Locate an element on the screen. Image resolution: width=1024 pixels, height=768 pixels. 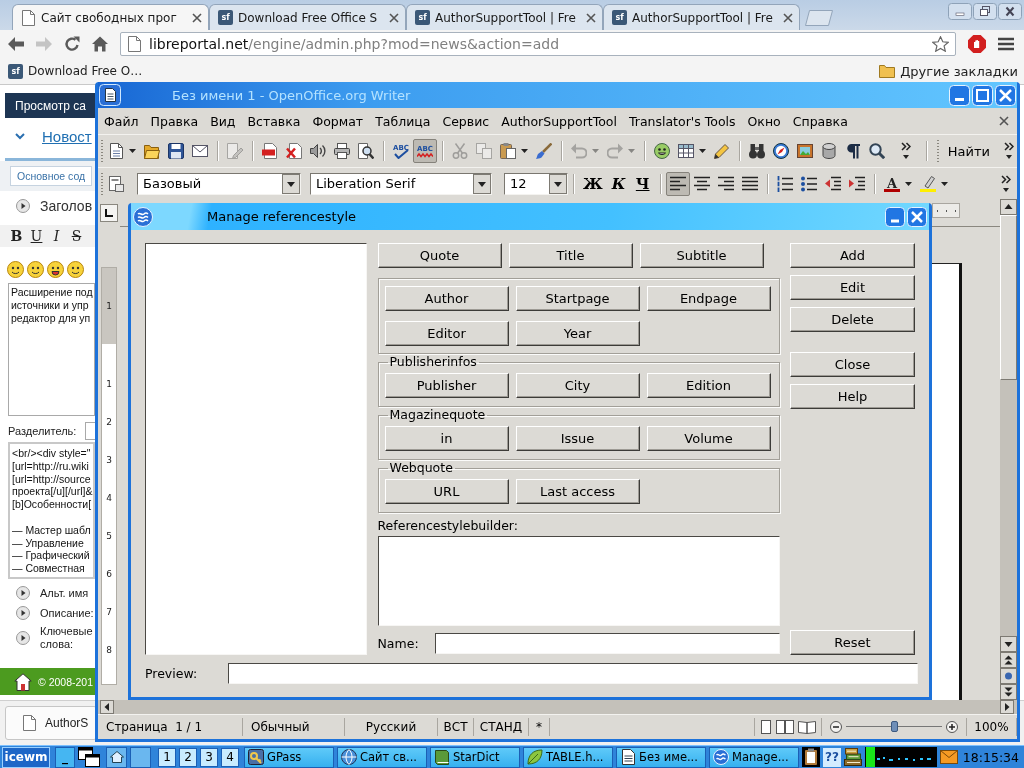
star-icon is located at coordinates (940, 44).